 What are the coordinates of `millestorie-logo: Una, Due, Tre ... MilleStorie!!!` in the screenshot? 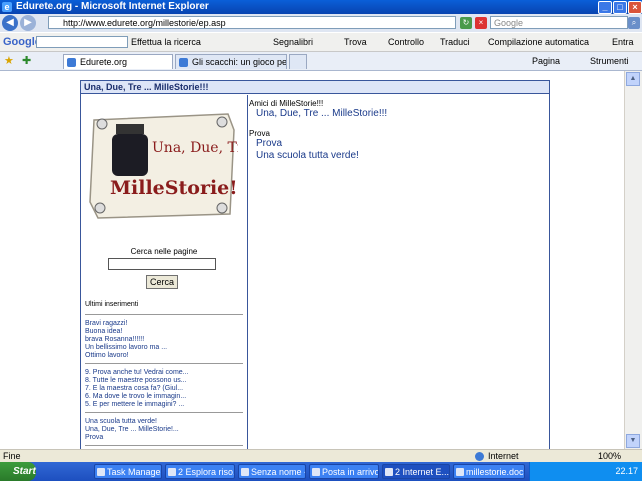 It's located at (163, 166).